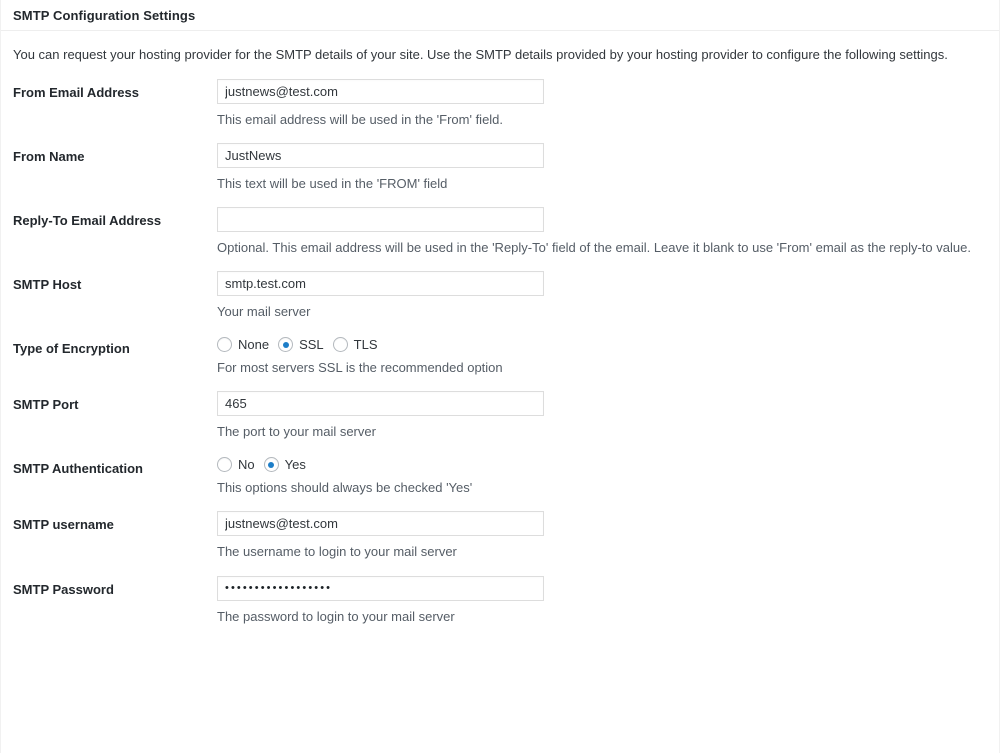  Describe the element at coordinates (279, 588) in the screenshot. I see `password-masked-value: ••••••••••••••••••` at that location.